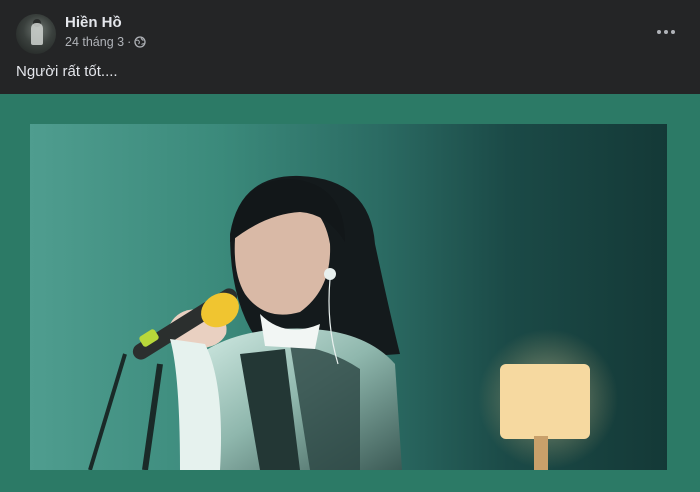 This screenshot has height=492, width=700. What do you see at coordinates (93, 22) in the screenshot?
I see `author-name: Hiền Hồ` at bounding box center [93, 22].